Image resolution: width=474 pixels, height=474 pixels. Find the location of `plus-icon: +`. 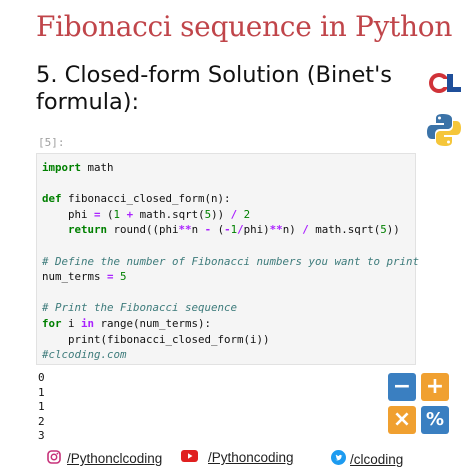

plus-icon: + is located at coordinates (435, 387).